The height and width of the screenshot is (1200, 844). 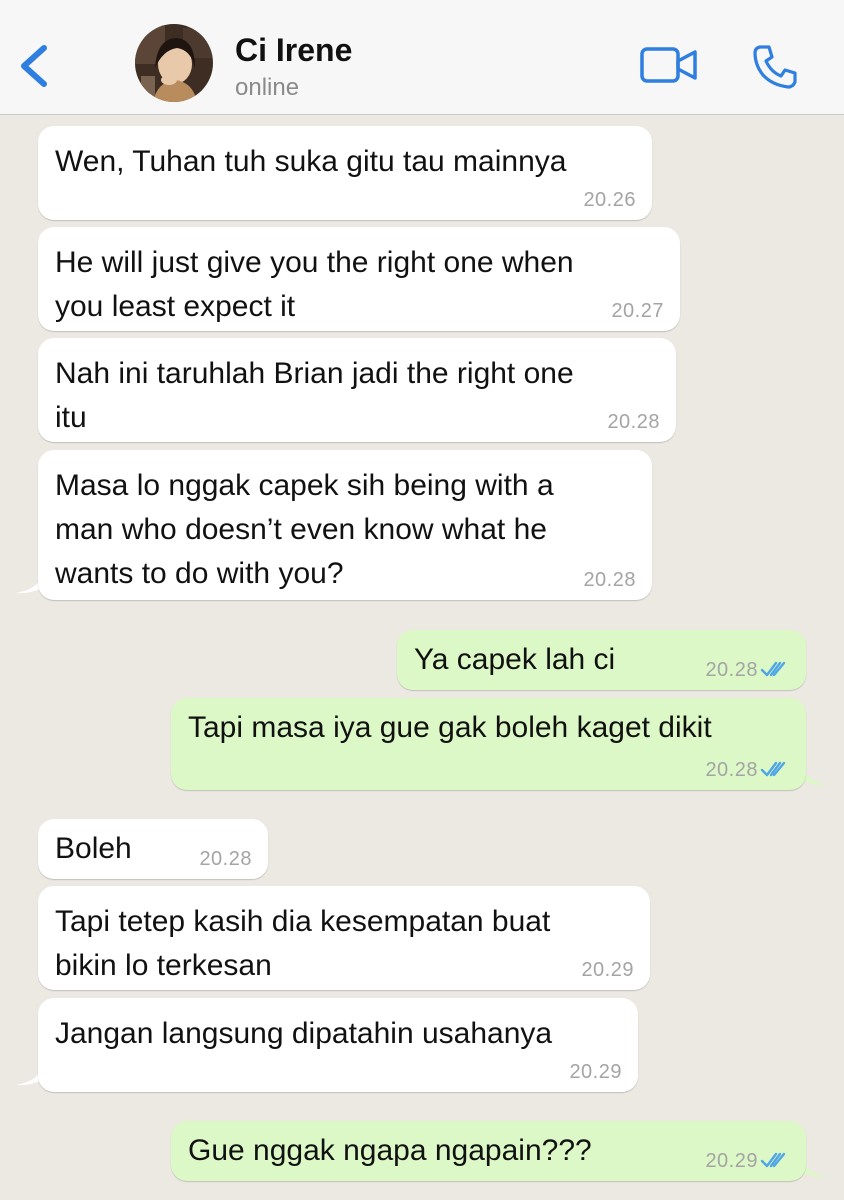 What do you see at coordinates (601, 660) in the screenshot?
I see `message-bubble-outgoing: Ya capek lah ci 20.28` at bounding box center [601, 660].